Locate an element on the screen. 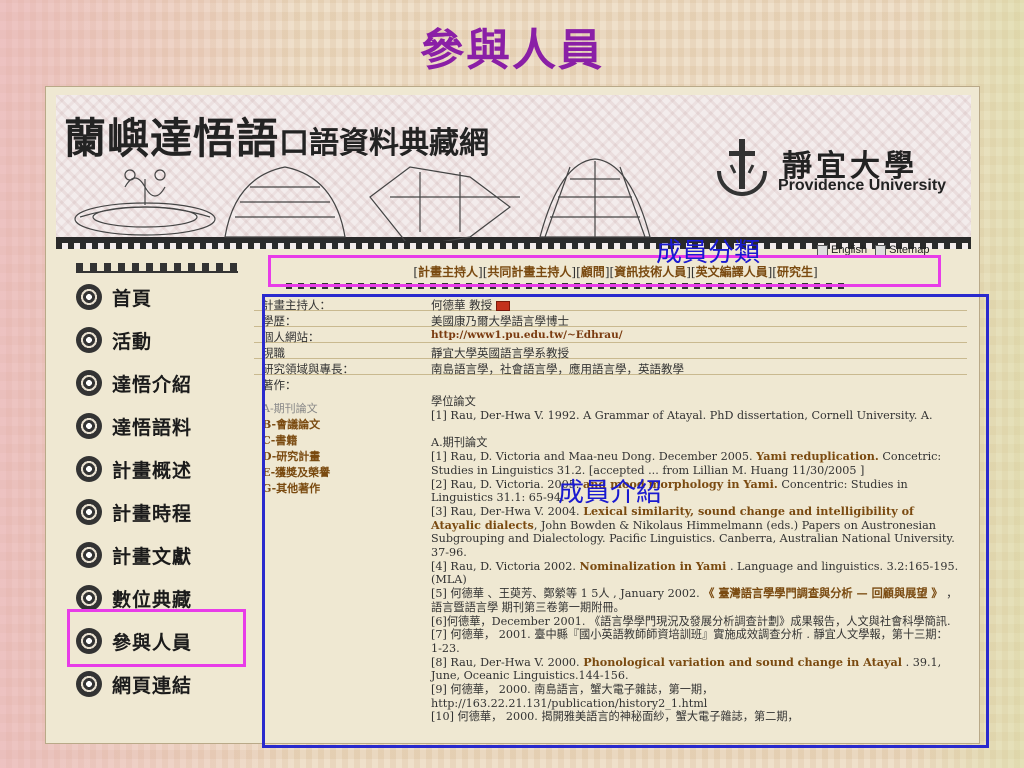 This screenshot has height=768, width=1024. nav-item-label: 計畫概述 is located at coordinates (152, 470).